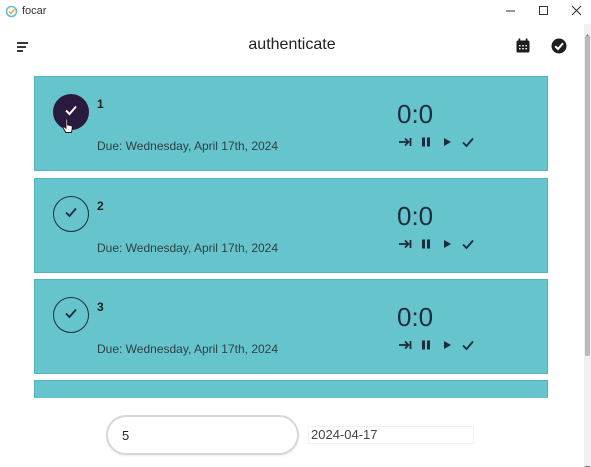  Describe the element at coordinates (292, 44) in the screenshot. I see `page-title: authenticate` at that location.